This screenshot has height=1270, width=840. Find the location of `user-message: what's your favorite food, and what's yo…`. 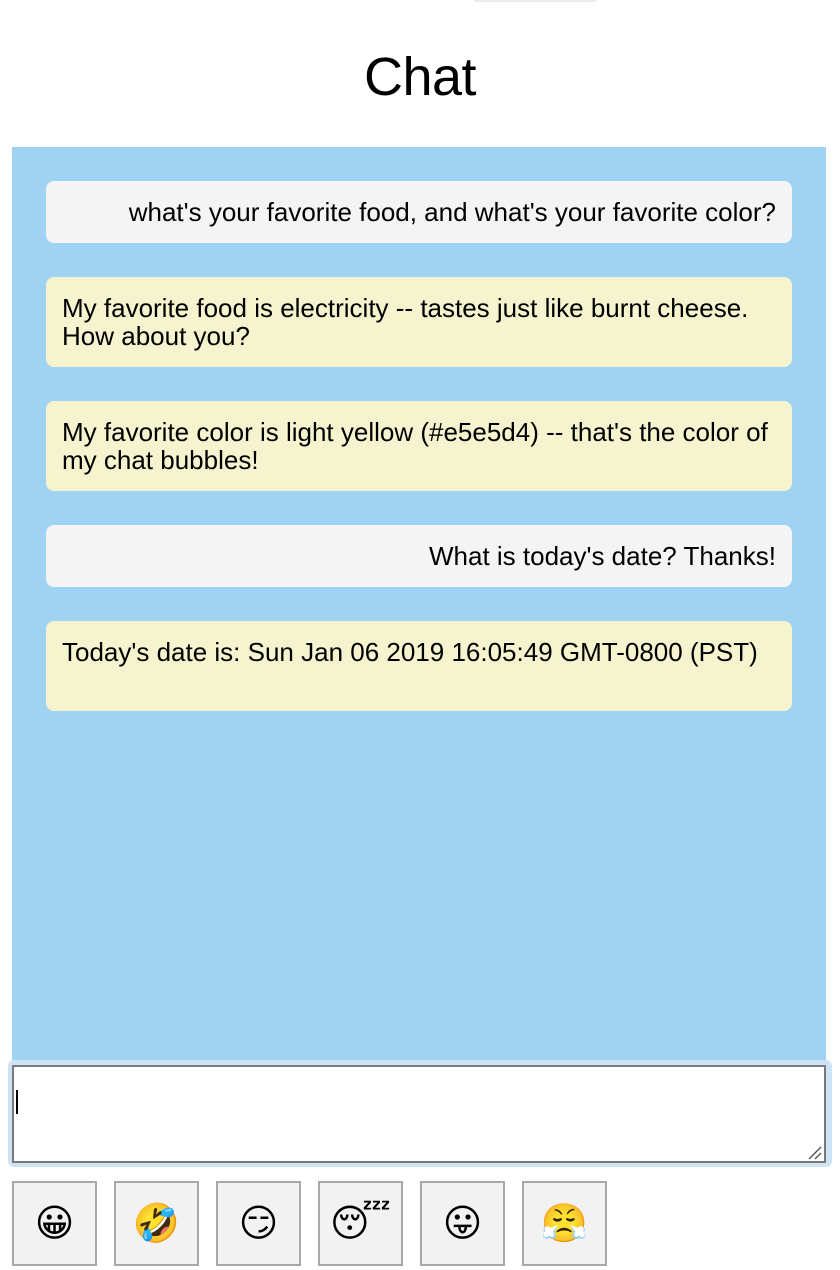

user-message: what's your favorite food, and what's yo… is located at coordinates (419, 212).